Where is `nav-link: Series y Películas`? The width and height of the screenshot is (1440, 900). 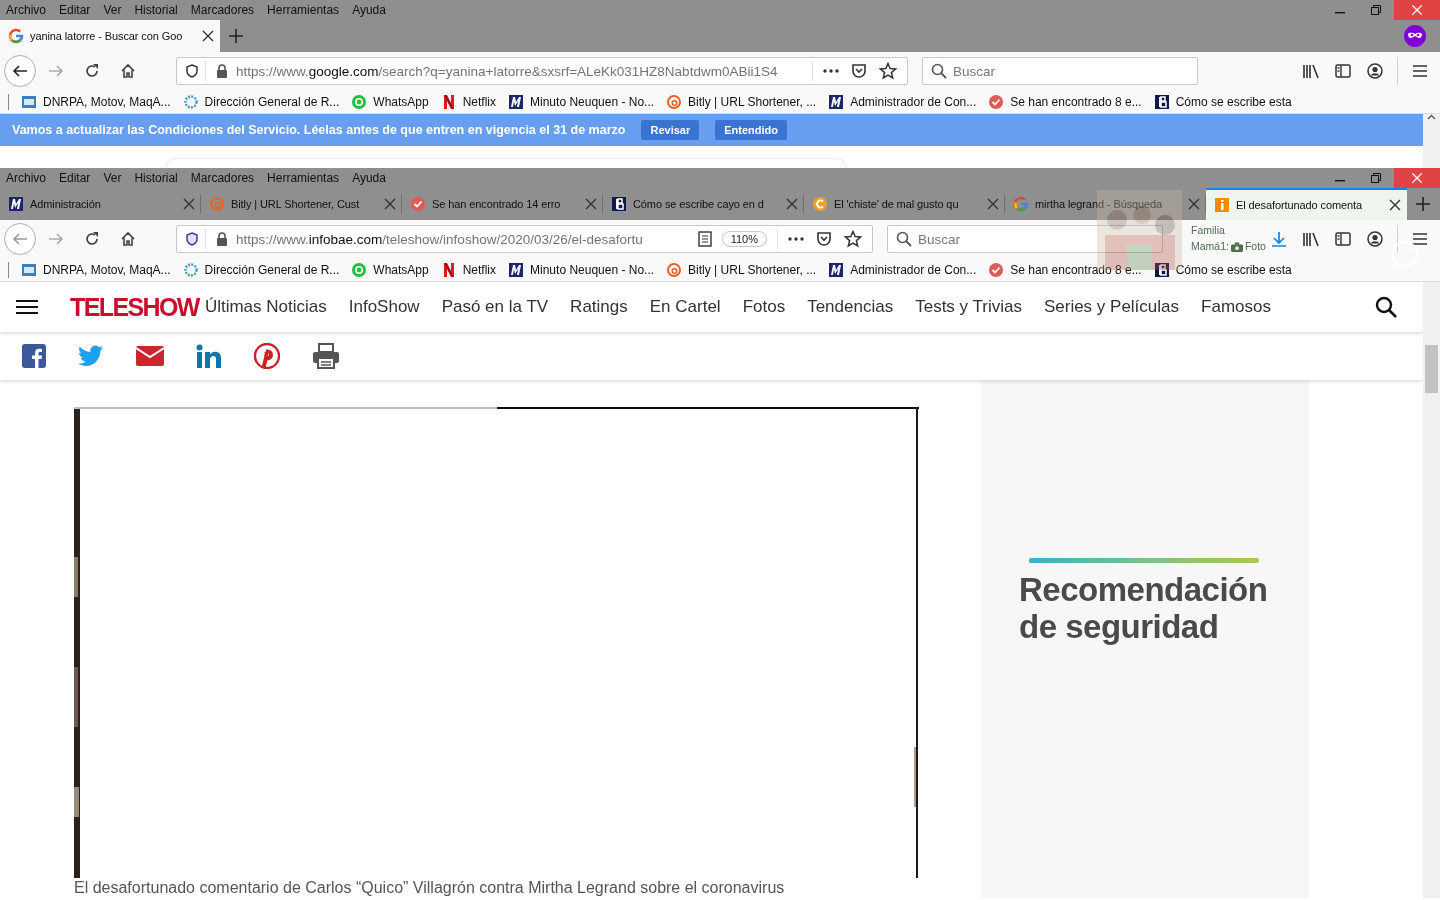 nav-link: Series y Películas is located at coordinates (1111, 307).